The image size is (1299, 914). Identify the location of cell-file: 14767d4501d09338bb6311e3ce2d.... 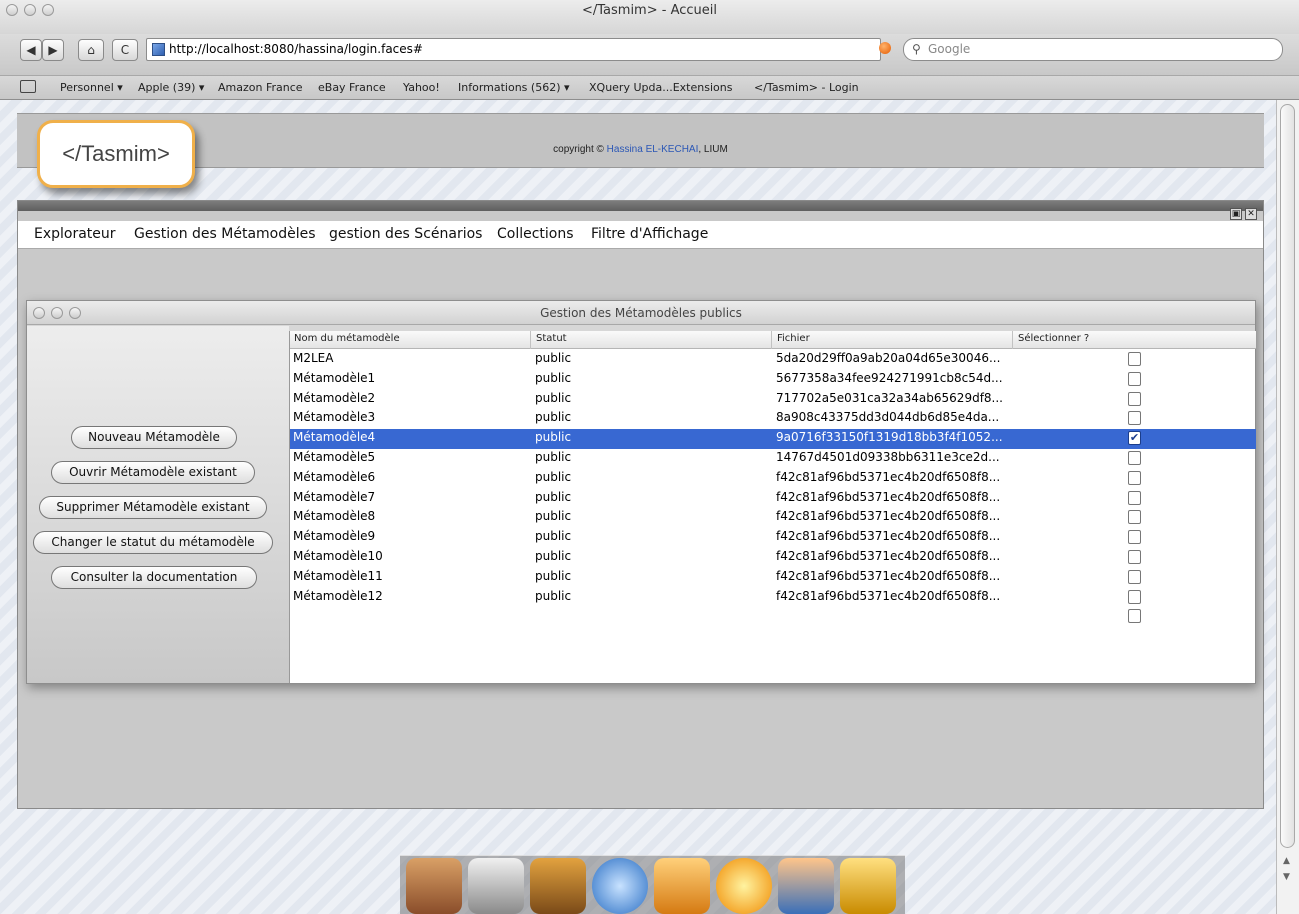
(888, 457).